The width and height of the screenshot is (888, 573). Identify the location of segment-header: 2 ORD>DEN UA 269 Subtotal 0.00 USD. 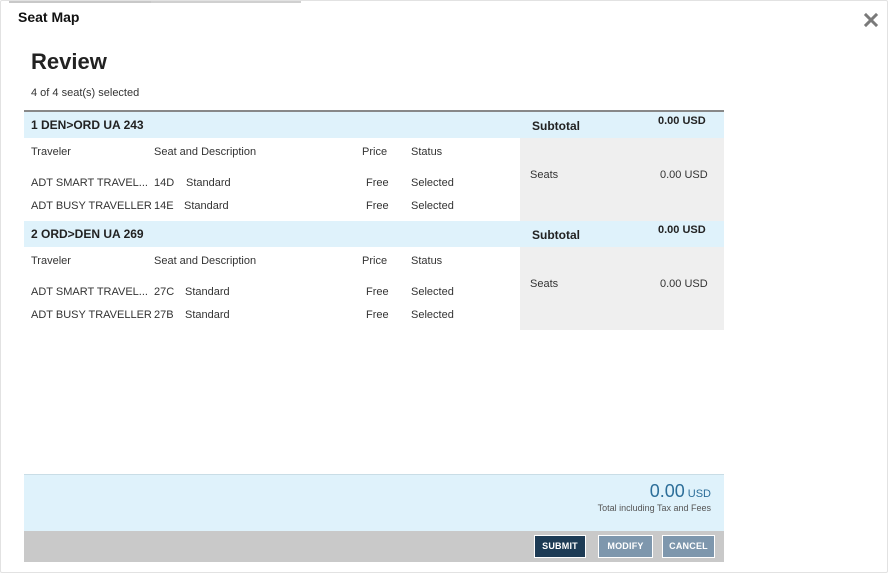
(374, 234).